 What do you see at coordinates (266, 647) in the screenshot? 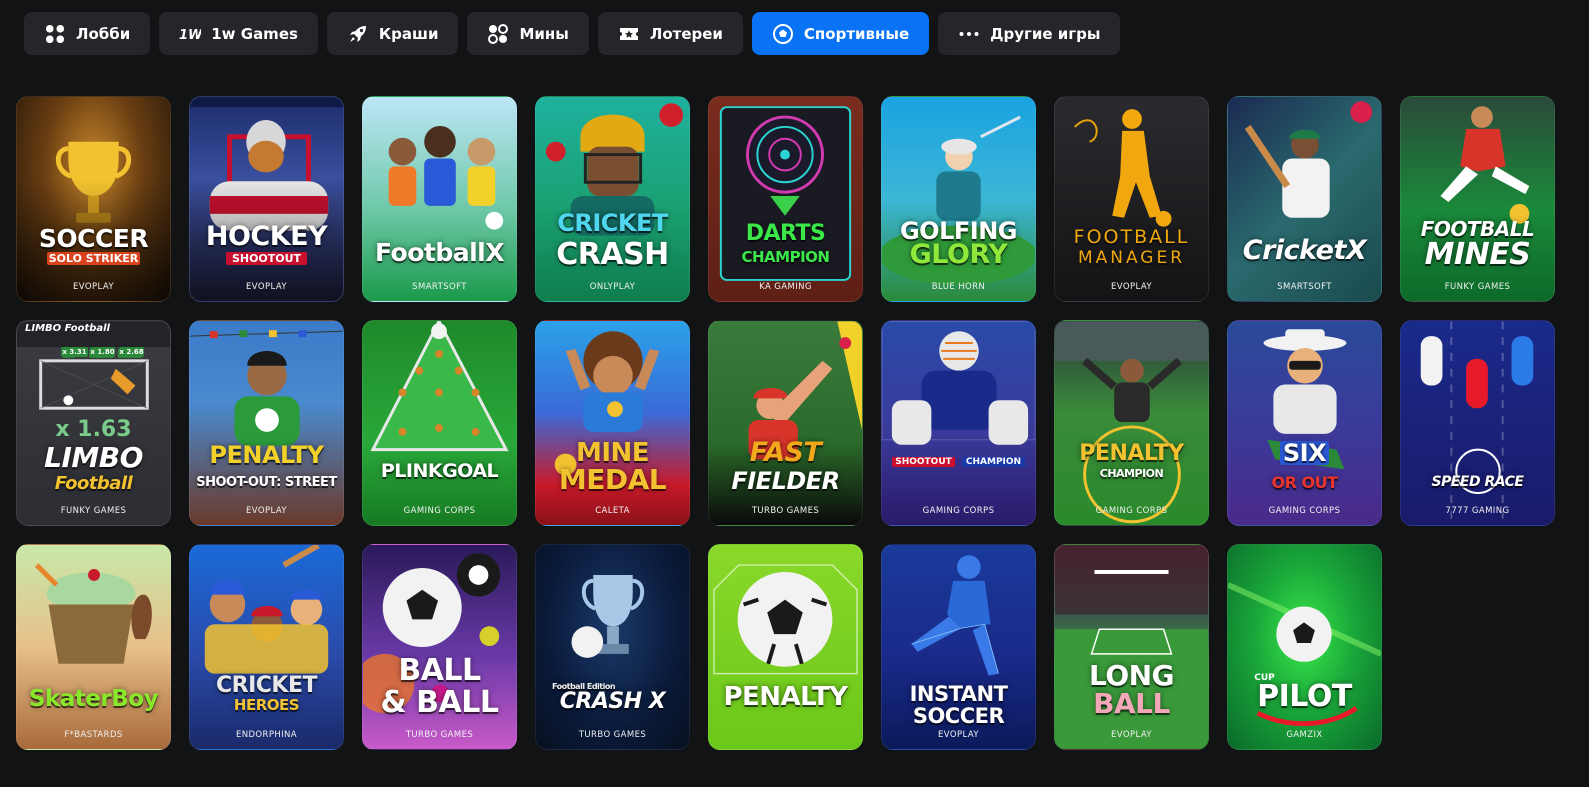
I see `game-card-cricket-heroes: CRICKET HEROES ENDORPHINA` at bounding box center [266, 647].